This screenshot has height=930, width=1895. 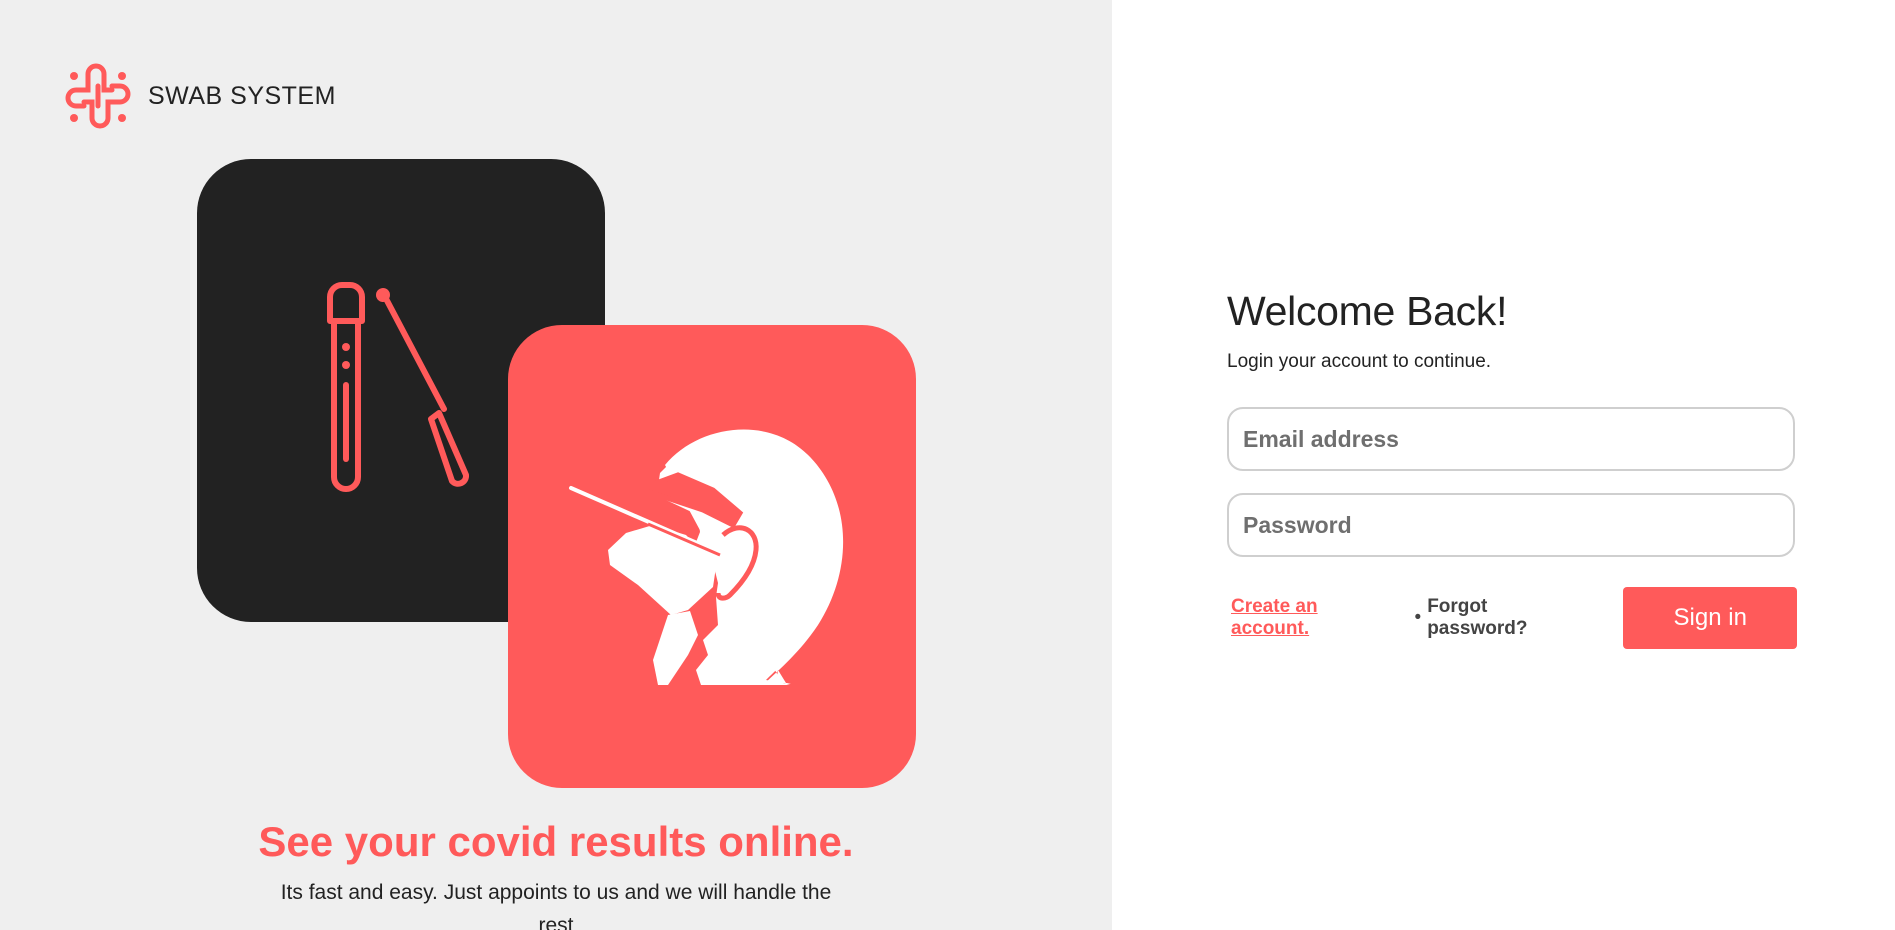 What do you see at coordinates (1359, 361) in the screenshot?
I see `login-subtitle: Login your account to continue.` at bounding box center [1359, 361].